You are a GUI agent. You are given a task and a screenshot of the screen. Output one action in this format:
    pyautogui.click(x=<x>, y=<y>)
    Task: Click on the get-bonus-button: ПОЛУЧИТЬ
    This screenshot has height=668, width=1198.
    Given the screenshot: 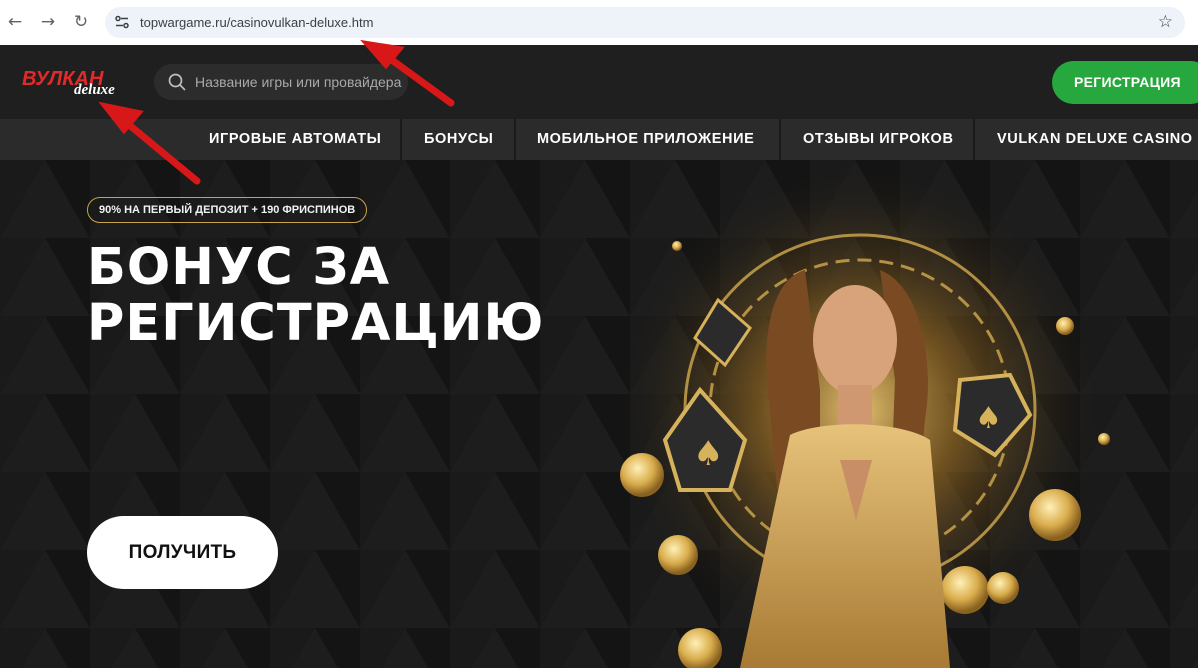 What is the action you would take?
    pyautogui.click(x=182, y=552)
    